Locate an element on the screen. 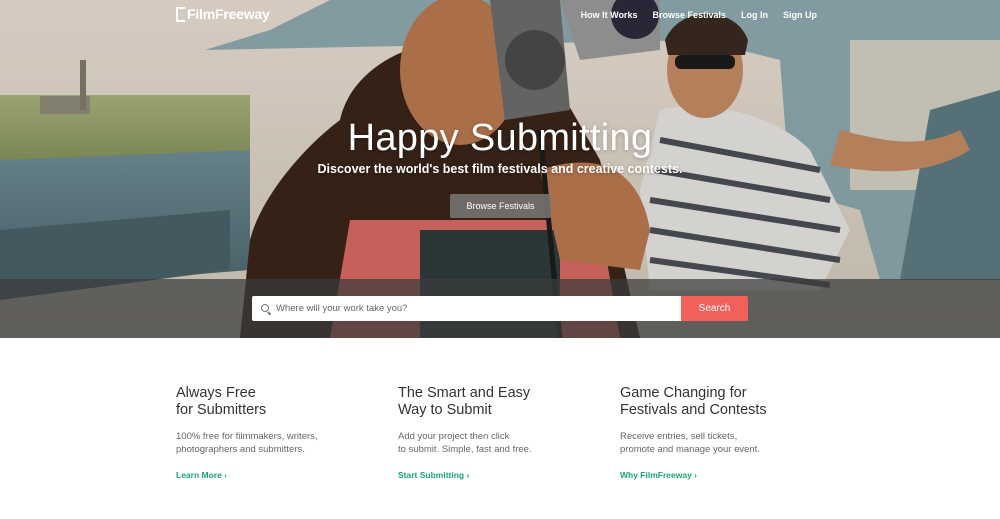 This screenshot has height=519, width=1000. filmfreeway-logo: FilmFreeway is located at coordinates (223, 14).